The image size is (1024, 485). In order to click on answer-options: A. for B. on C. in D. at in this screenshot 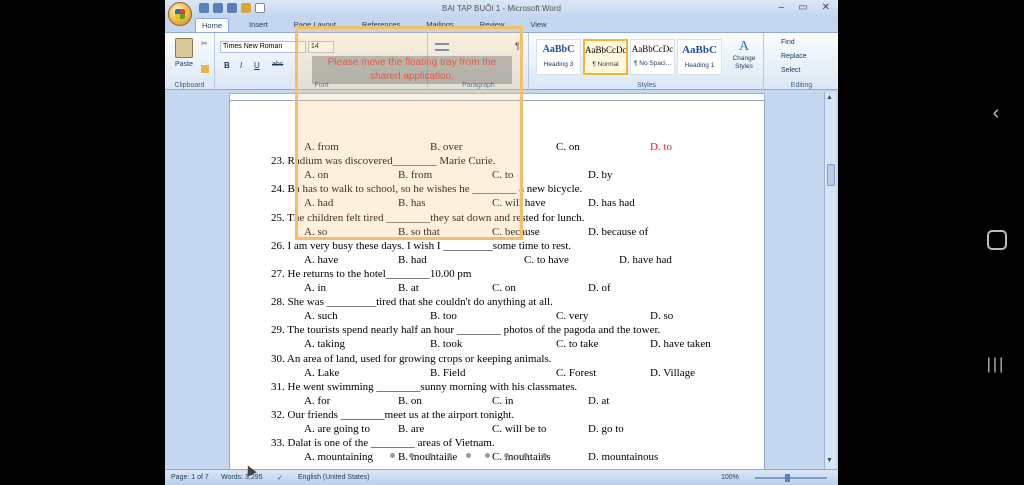, I will do `click(497, 401)`.